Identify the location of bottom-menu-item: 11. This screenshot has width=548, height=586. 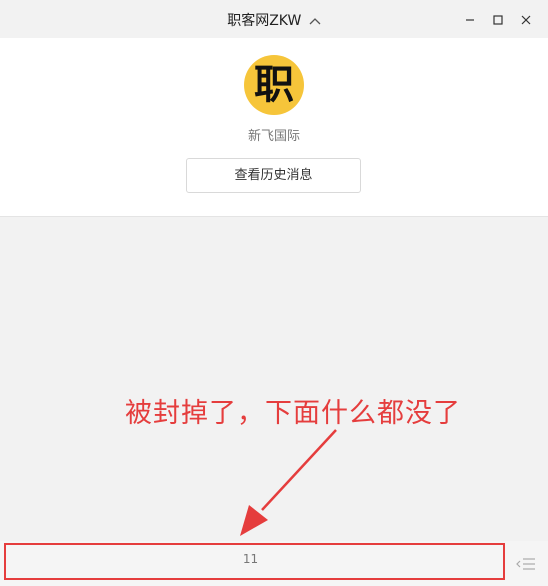
(250, 559).